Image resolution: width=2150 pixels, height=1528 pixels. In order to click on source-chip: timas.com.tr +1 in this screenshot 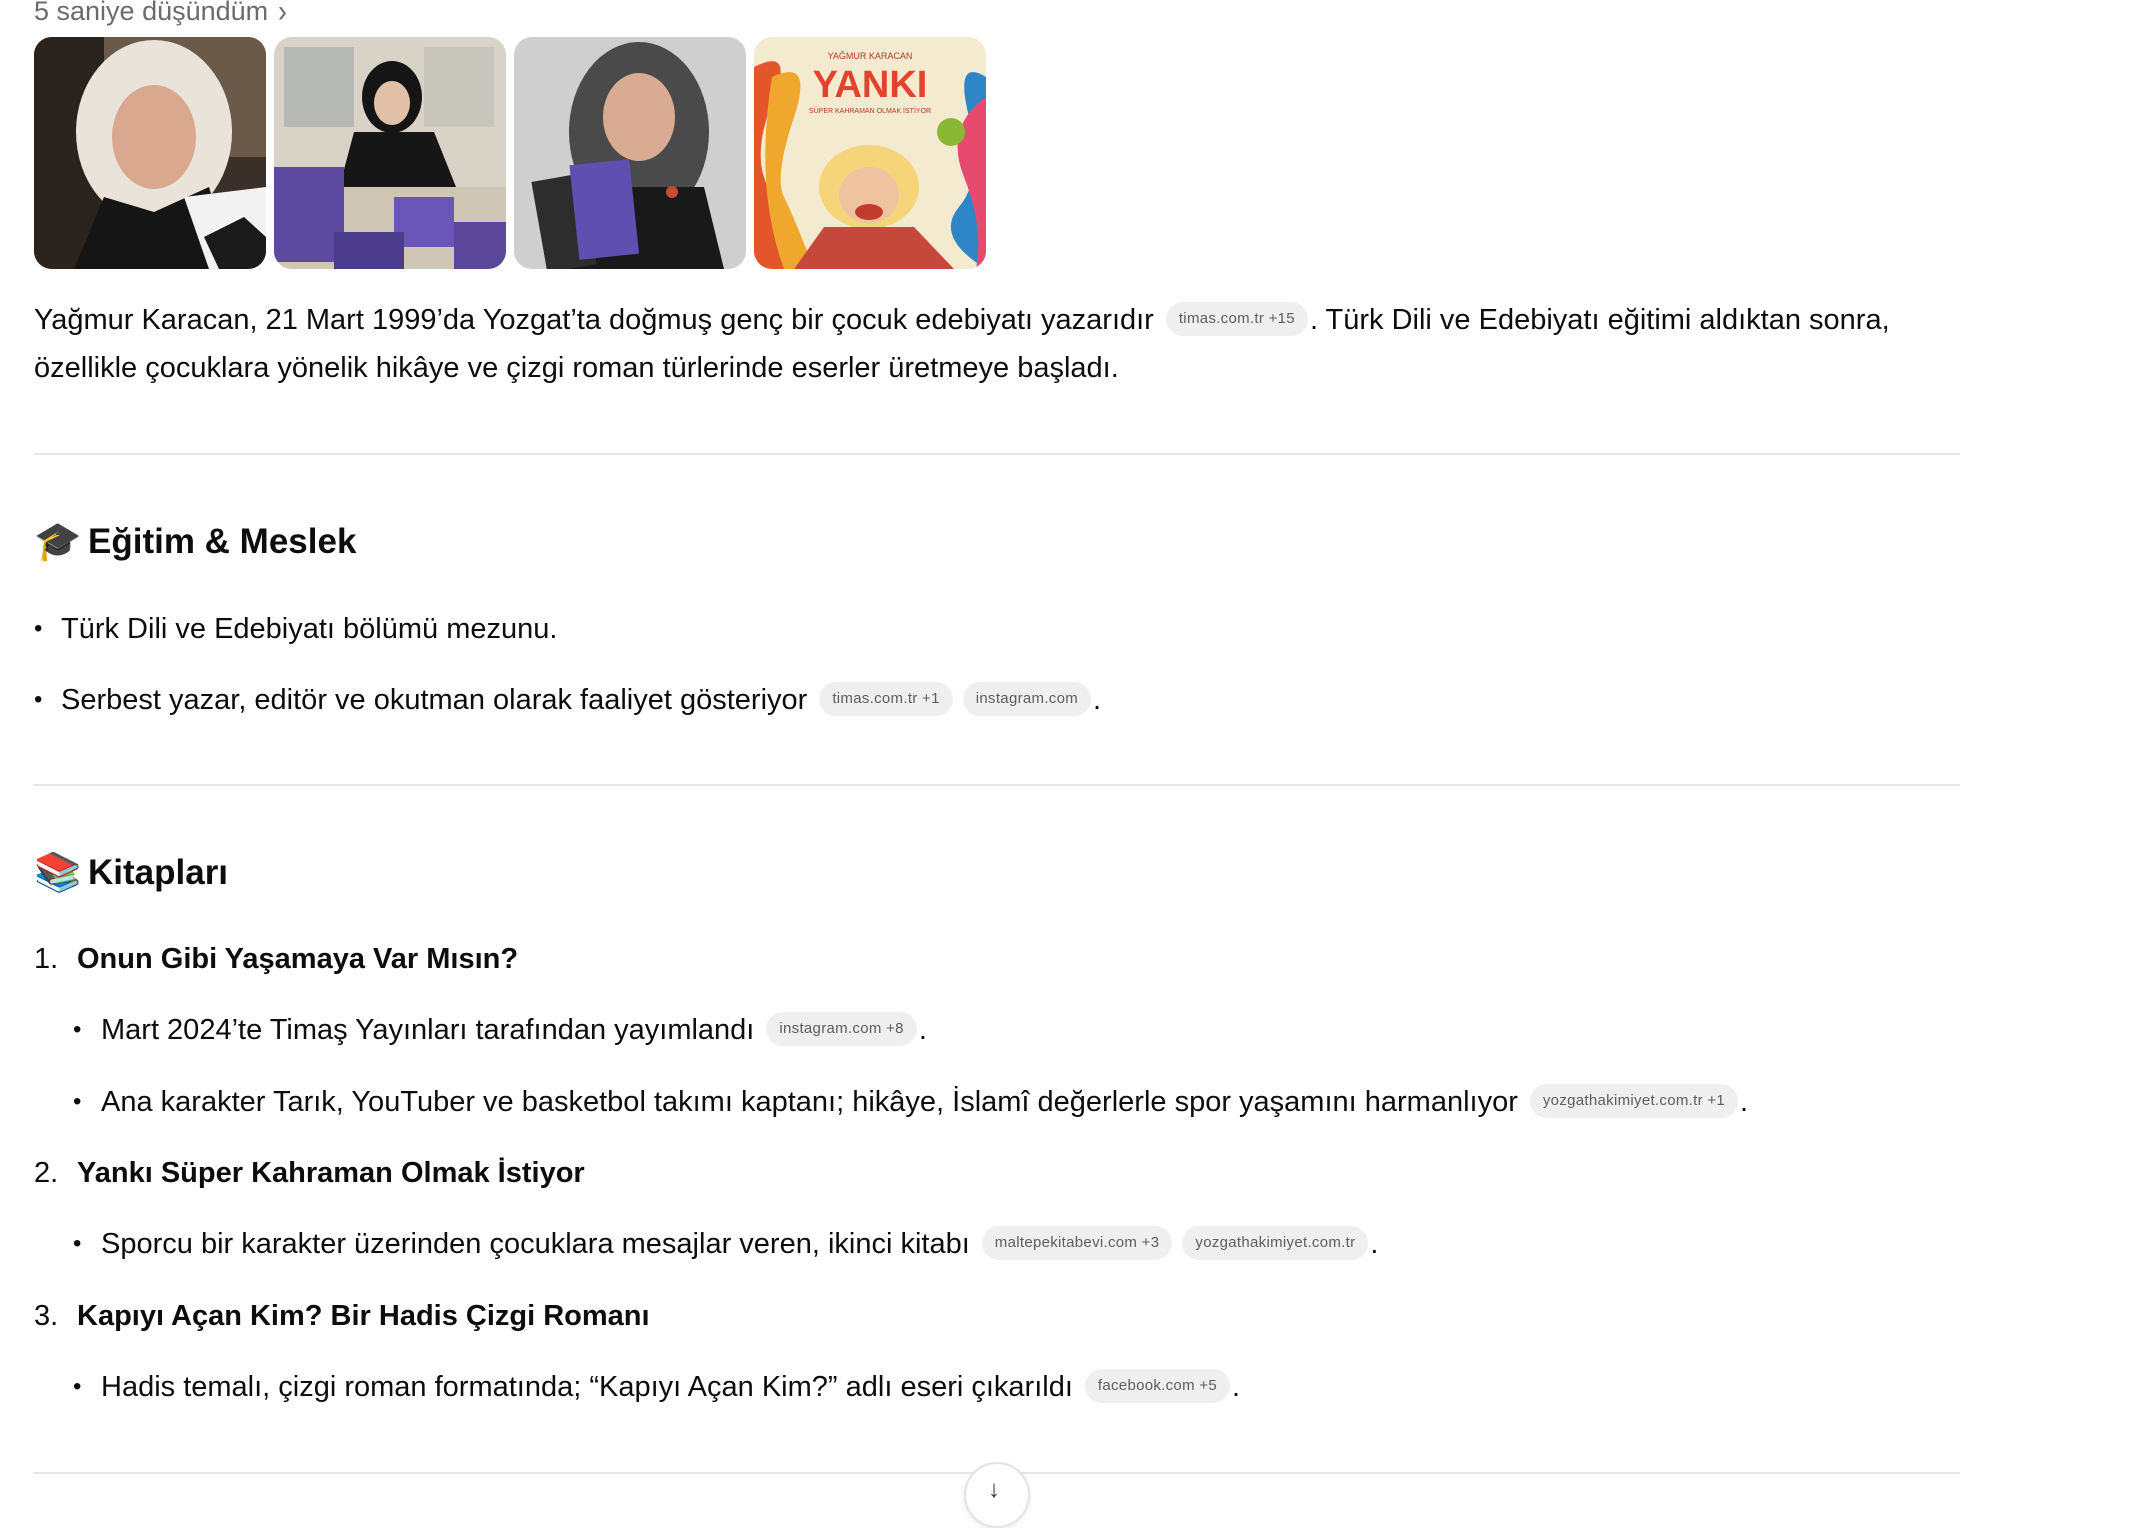, I will do `click(886, 699)`.